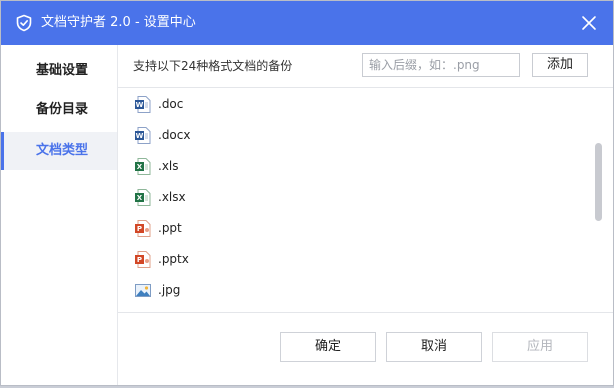 The width and height of the screenshot is (614, 388). Describe the element at coordinates (118, 22) in the screenshot. I see `window-title: 文档守护者 2.0 - 设置中心` at that location.